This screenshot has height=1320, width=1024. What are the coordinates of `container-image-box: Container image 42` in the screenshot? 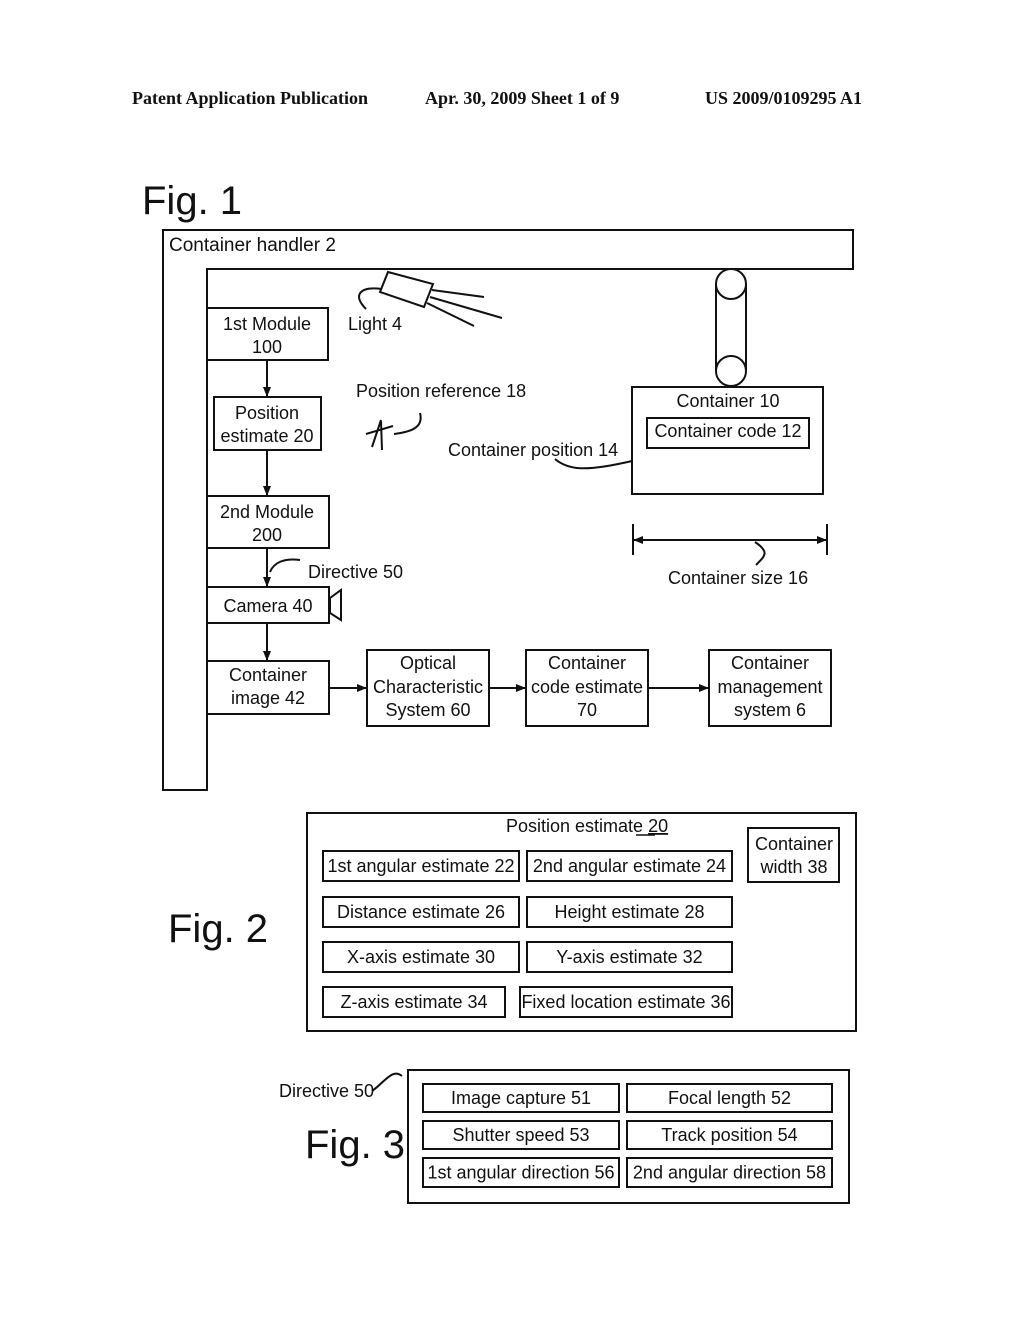 It's located at (268, 687).